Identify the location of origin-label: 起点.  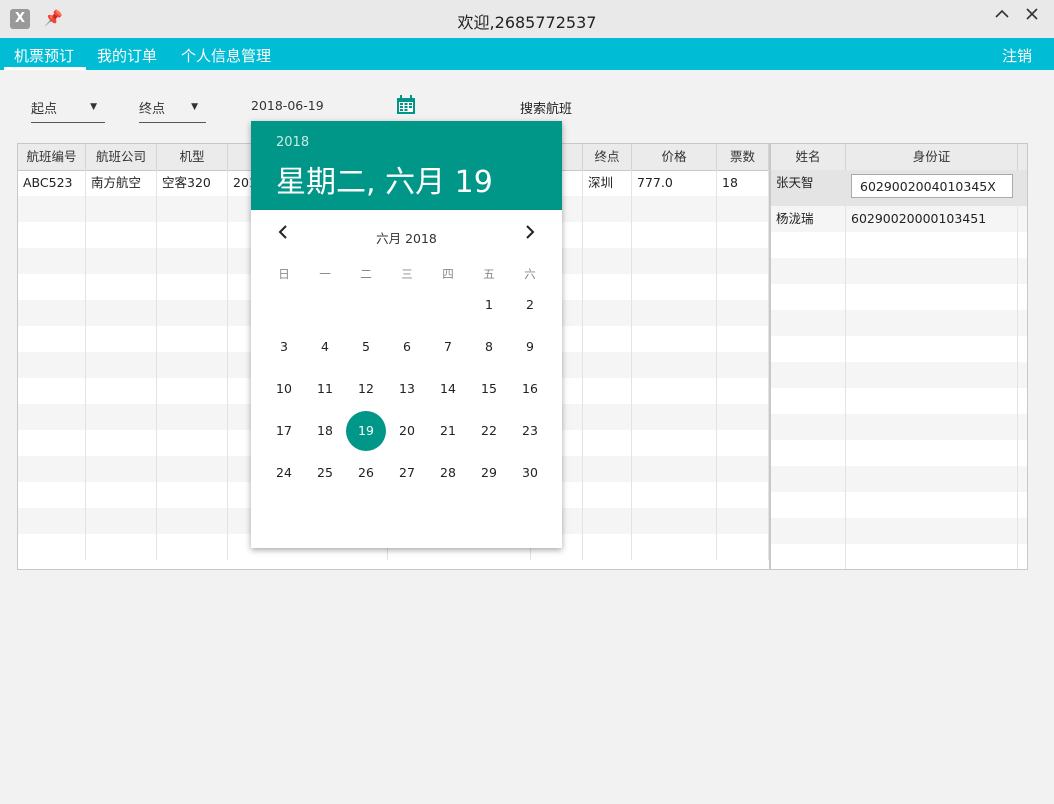
(44, 109).